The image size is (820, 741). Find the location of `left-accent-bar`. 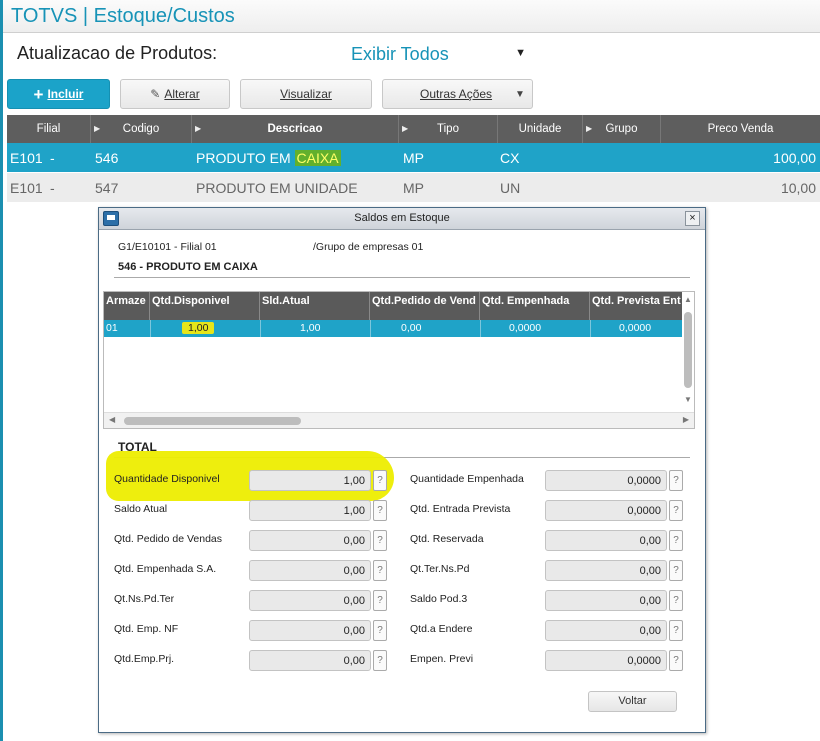

left-accent-bar is located at coordinates (1, 370).